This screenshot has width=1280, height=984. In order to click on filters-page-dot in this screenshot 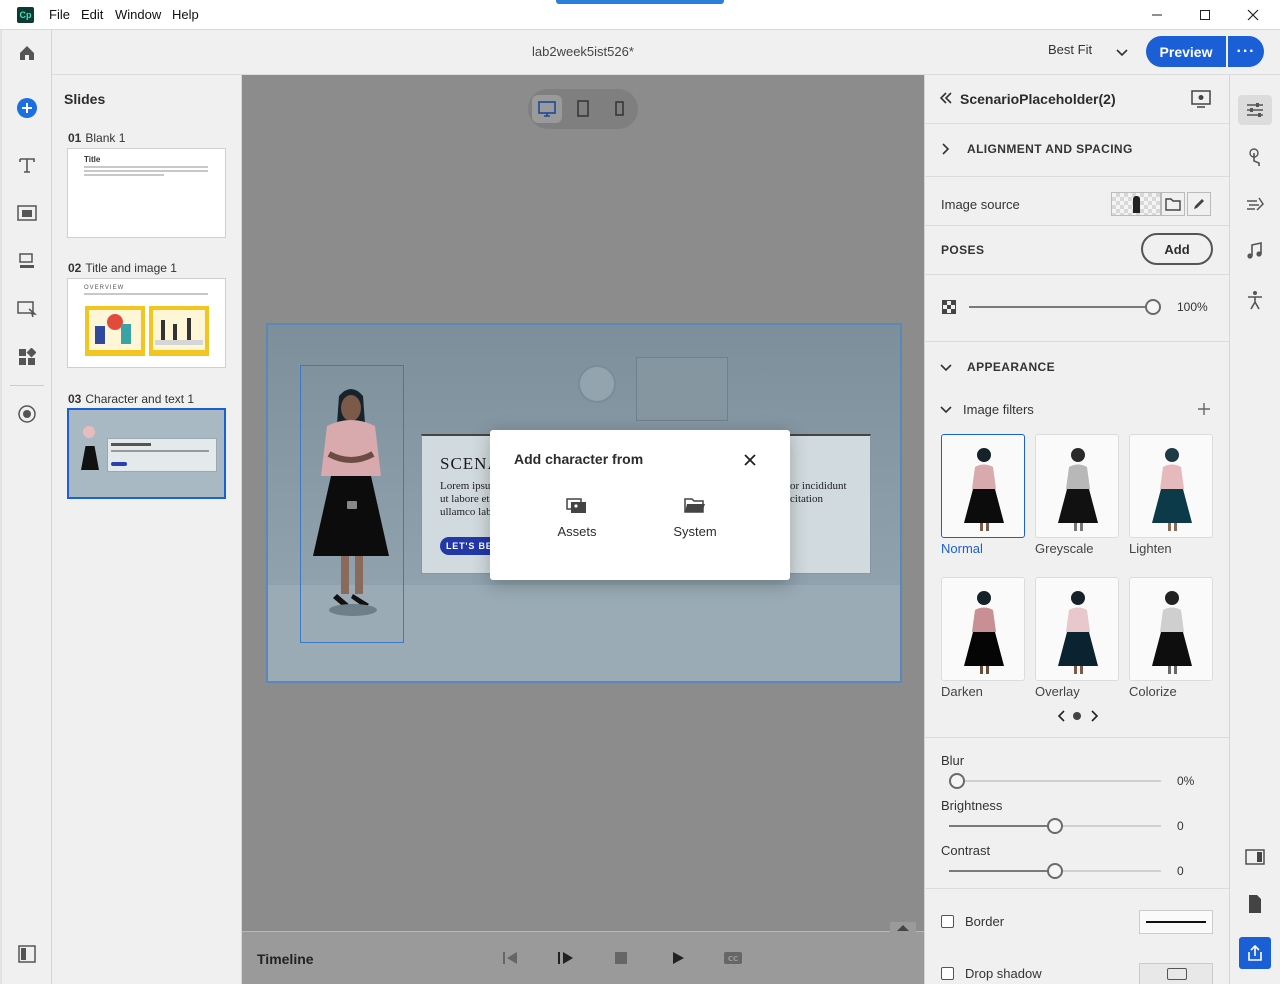, I will do `click(1077, 716)`.